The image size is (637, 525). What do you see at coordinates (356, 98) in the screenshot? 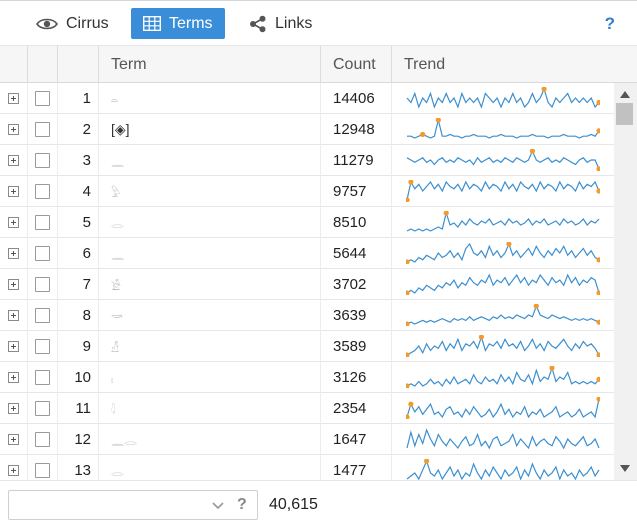
I see `count-cell: 14406` at bounding box center [356, 98].